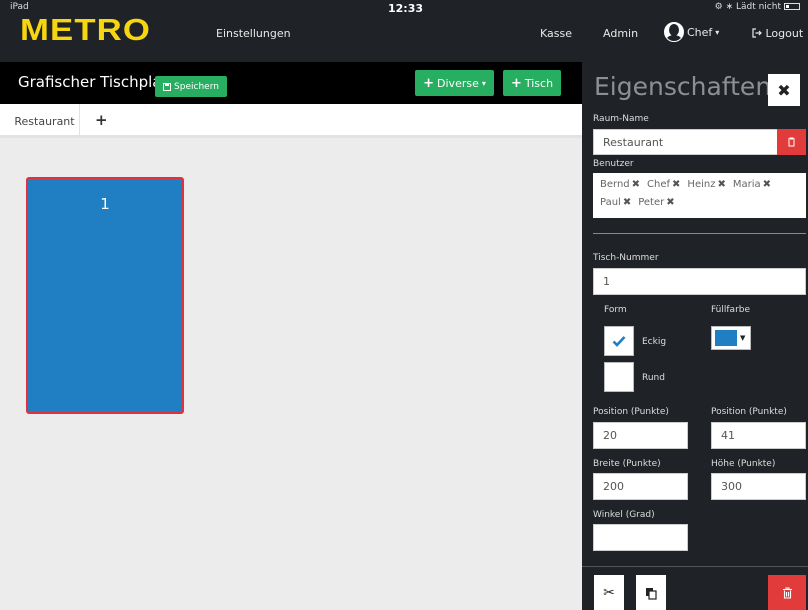  I want to click on tisch-nummer-label: Tisch-Nummer, so click(626, 258).